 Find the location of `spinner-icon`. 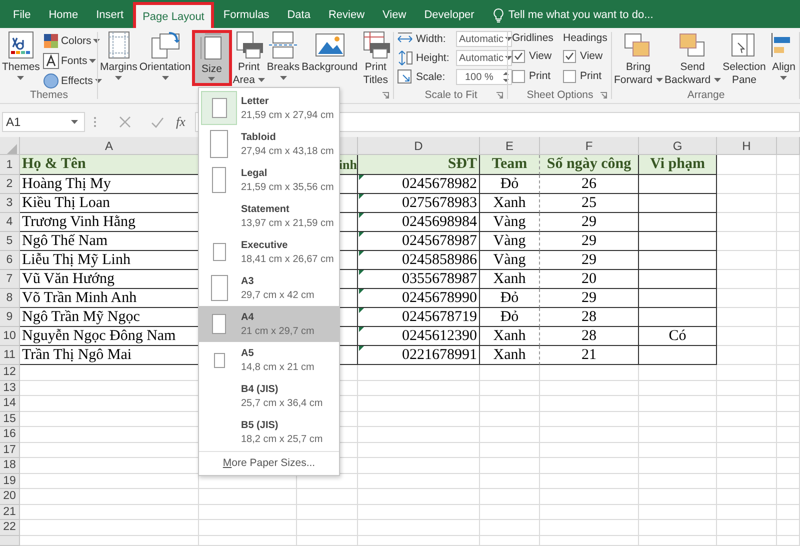

spinner-icon is located at coordinates (506, 77).